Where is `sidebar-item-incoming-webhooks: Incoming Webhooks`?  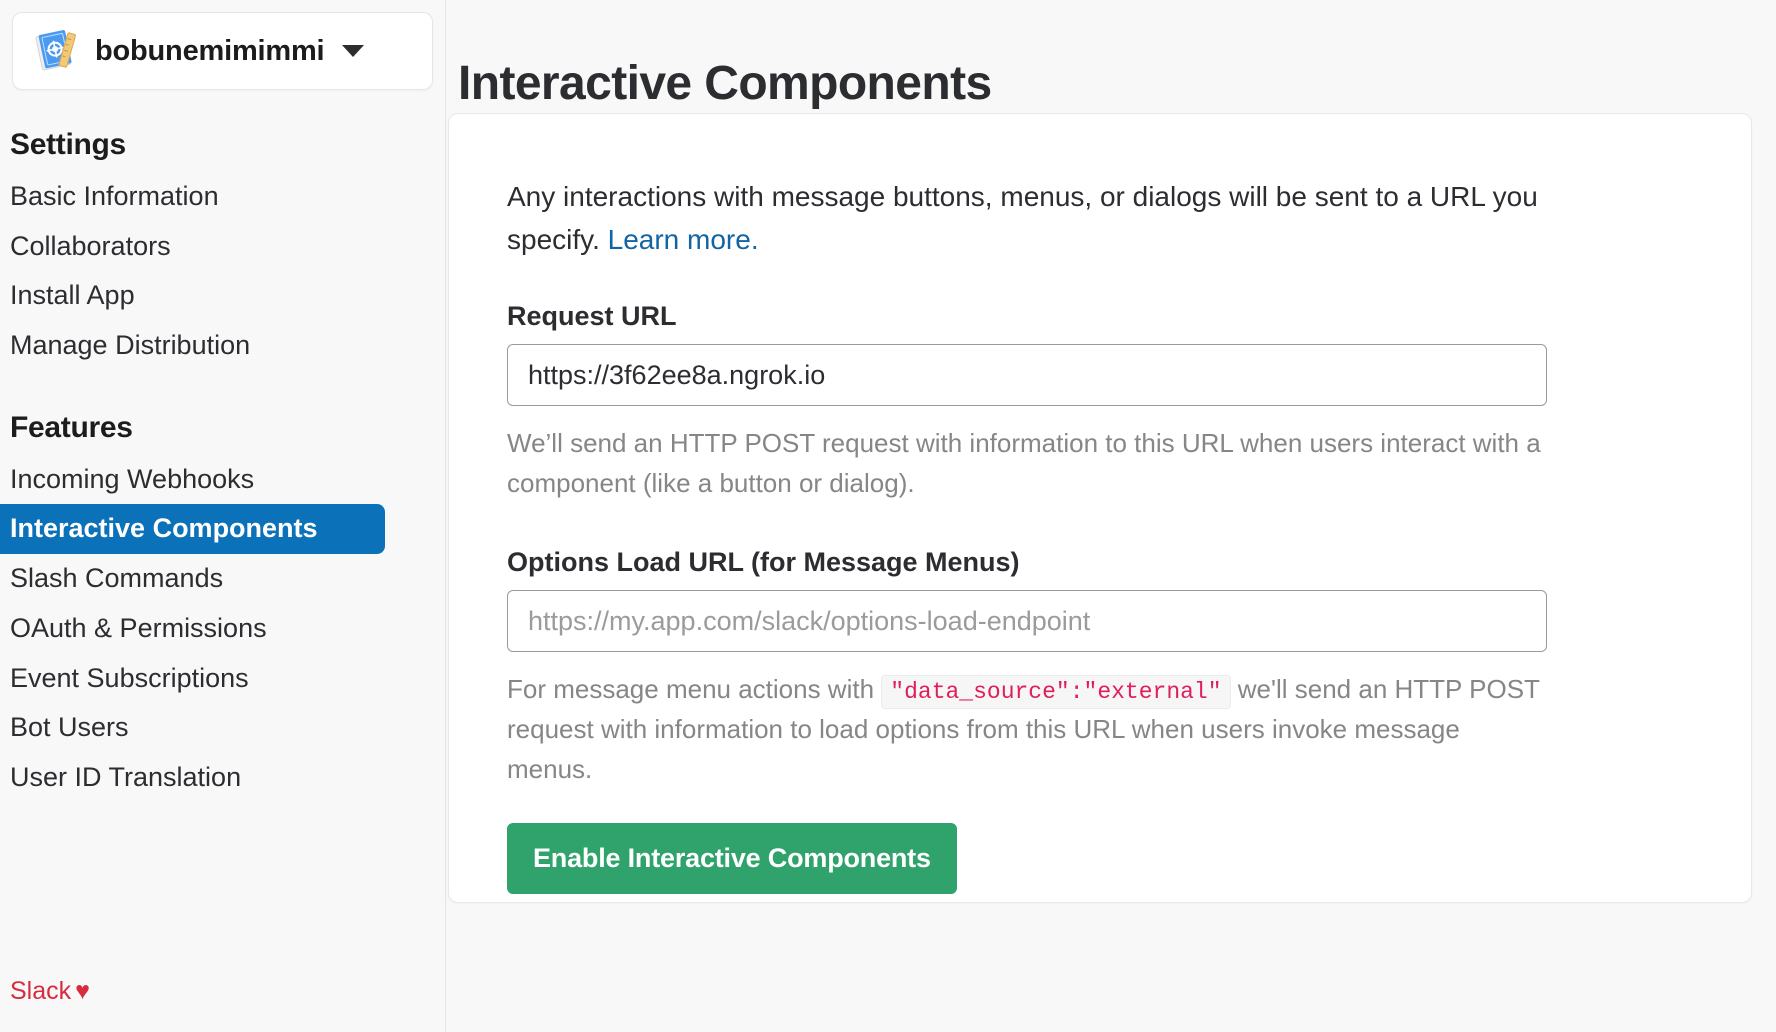
sidebar-item-incoming-webhooks: Incoming Webhooks is located at coordinates (192, 480).